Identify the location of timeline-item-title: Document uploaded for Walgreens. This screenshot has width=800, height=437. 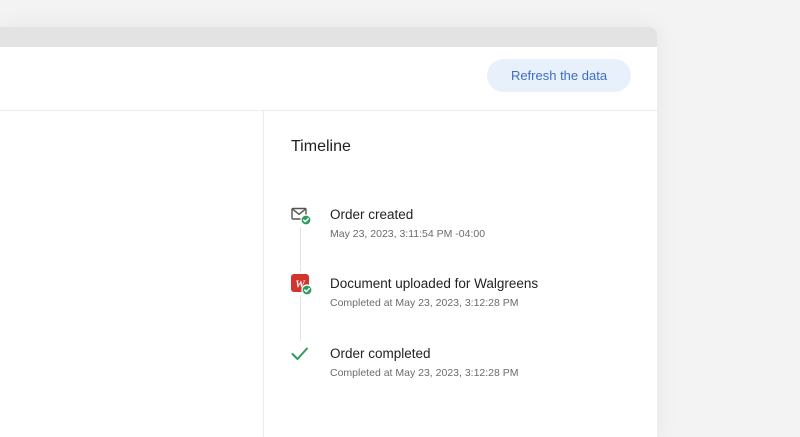
(434, 283).